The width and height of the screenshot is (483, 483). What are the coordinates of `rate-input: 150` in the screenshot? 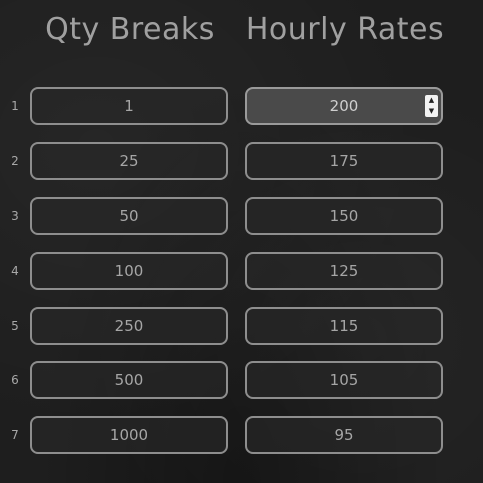 It's located at (344, 216).